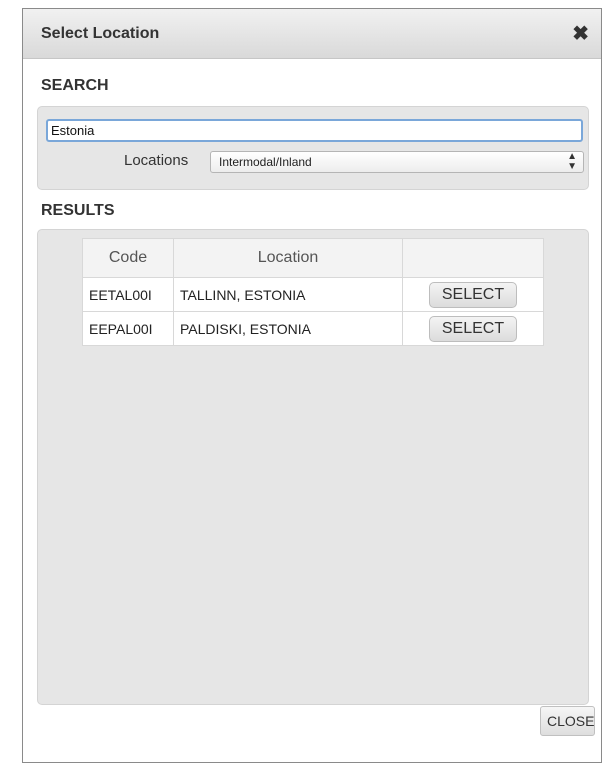  I want to click on search-panel: Locations Intermodal/Inland ▲▼, so click(313, 148).